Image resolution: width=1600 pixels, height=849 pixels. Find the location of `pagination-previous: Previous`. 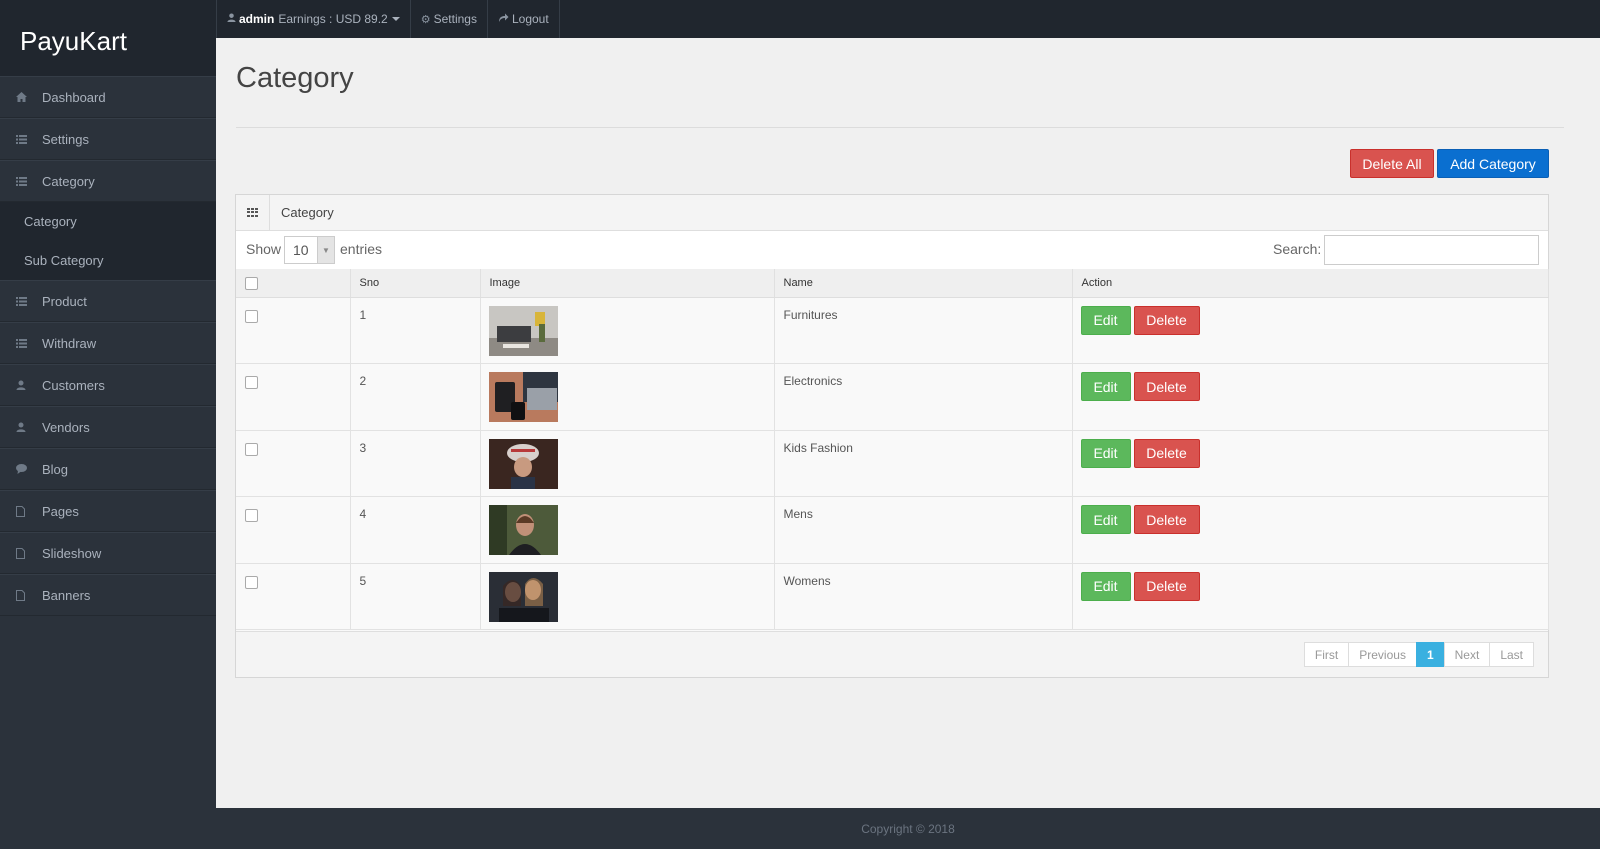

pagination-previous: Previous is located at coordinates (1382, 654).